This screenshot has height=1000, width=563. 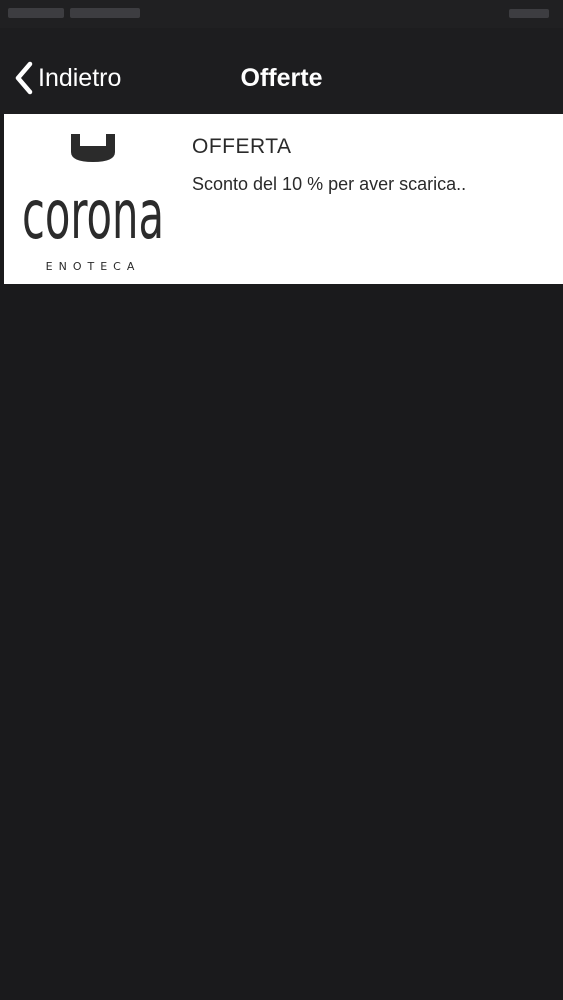 I want to click on page-title: Offerte, so click(x=281, y=78).